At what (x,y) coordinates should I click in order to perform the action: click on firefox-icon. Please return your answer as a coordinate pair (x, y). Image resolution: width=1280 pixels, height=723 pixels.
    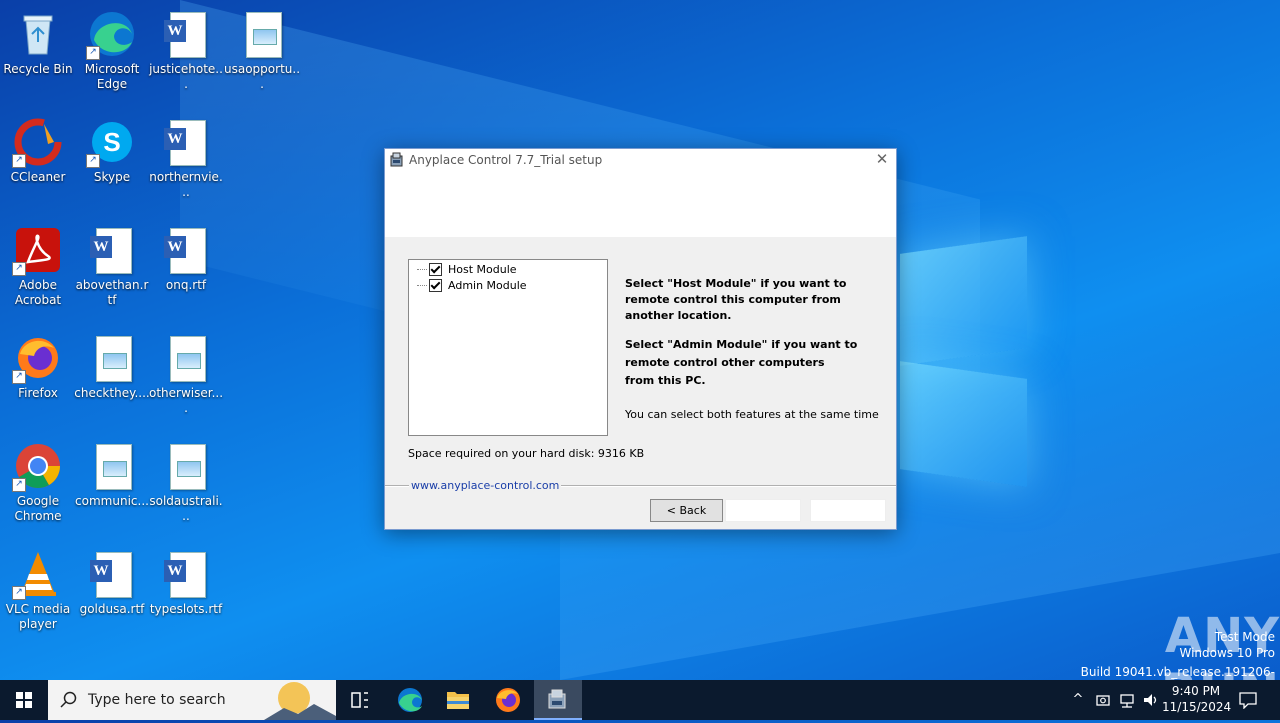
    Looking at the image, I should click on (508, 700).